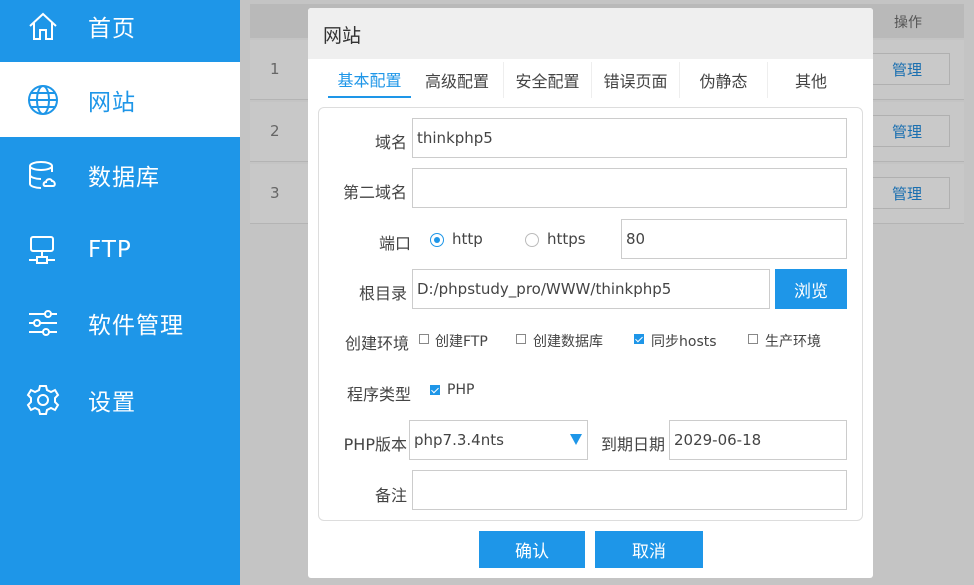 The width and height of the screenshot is (974, 585). Describe the element at coordinates (112, 28) in the screenshot. I see `sidebar-item-label: 首页` at that location.